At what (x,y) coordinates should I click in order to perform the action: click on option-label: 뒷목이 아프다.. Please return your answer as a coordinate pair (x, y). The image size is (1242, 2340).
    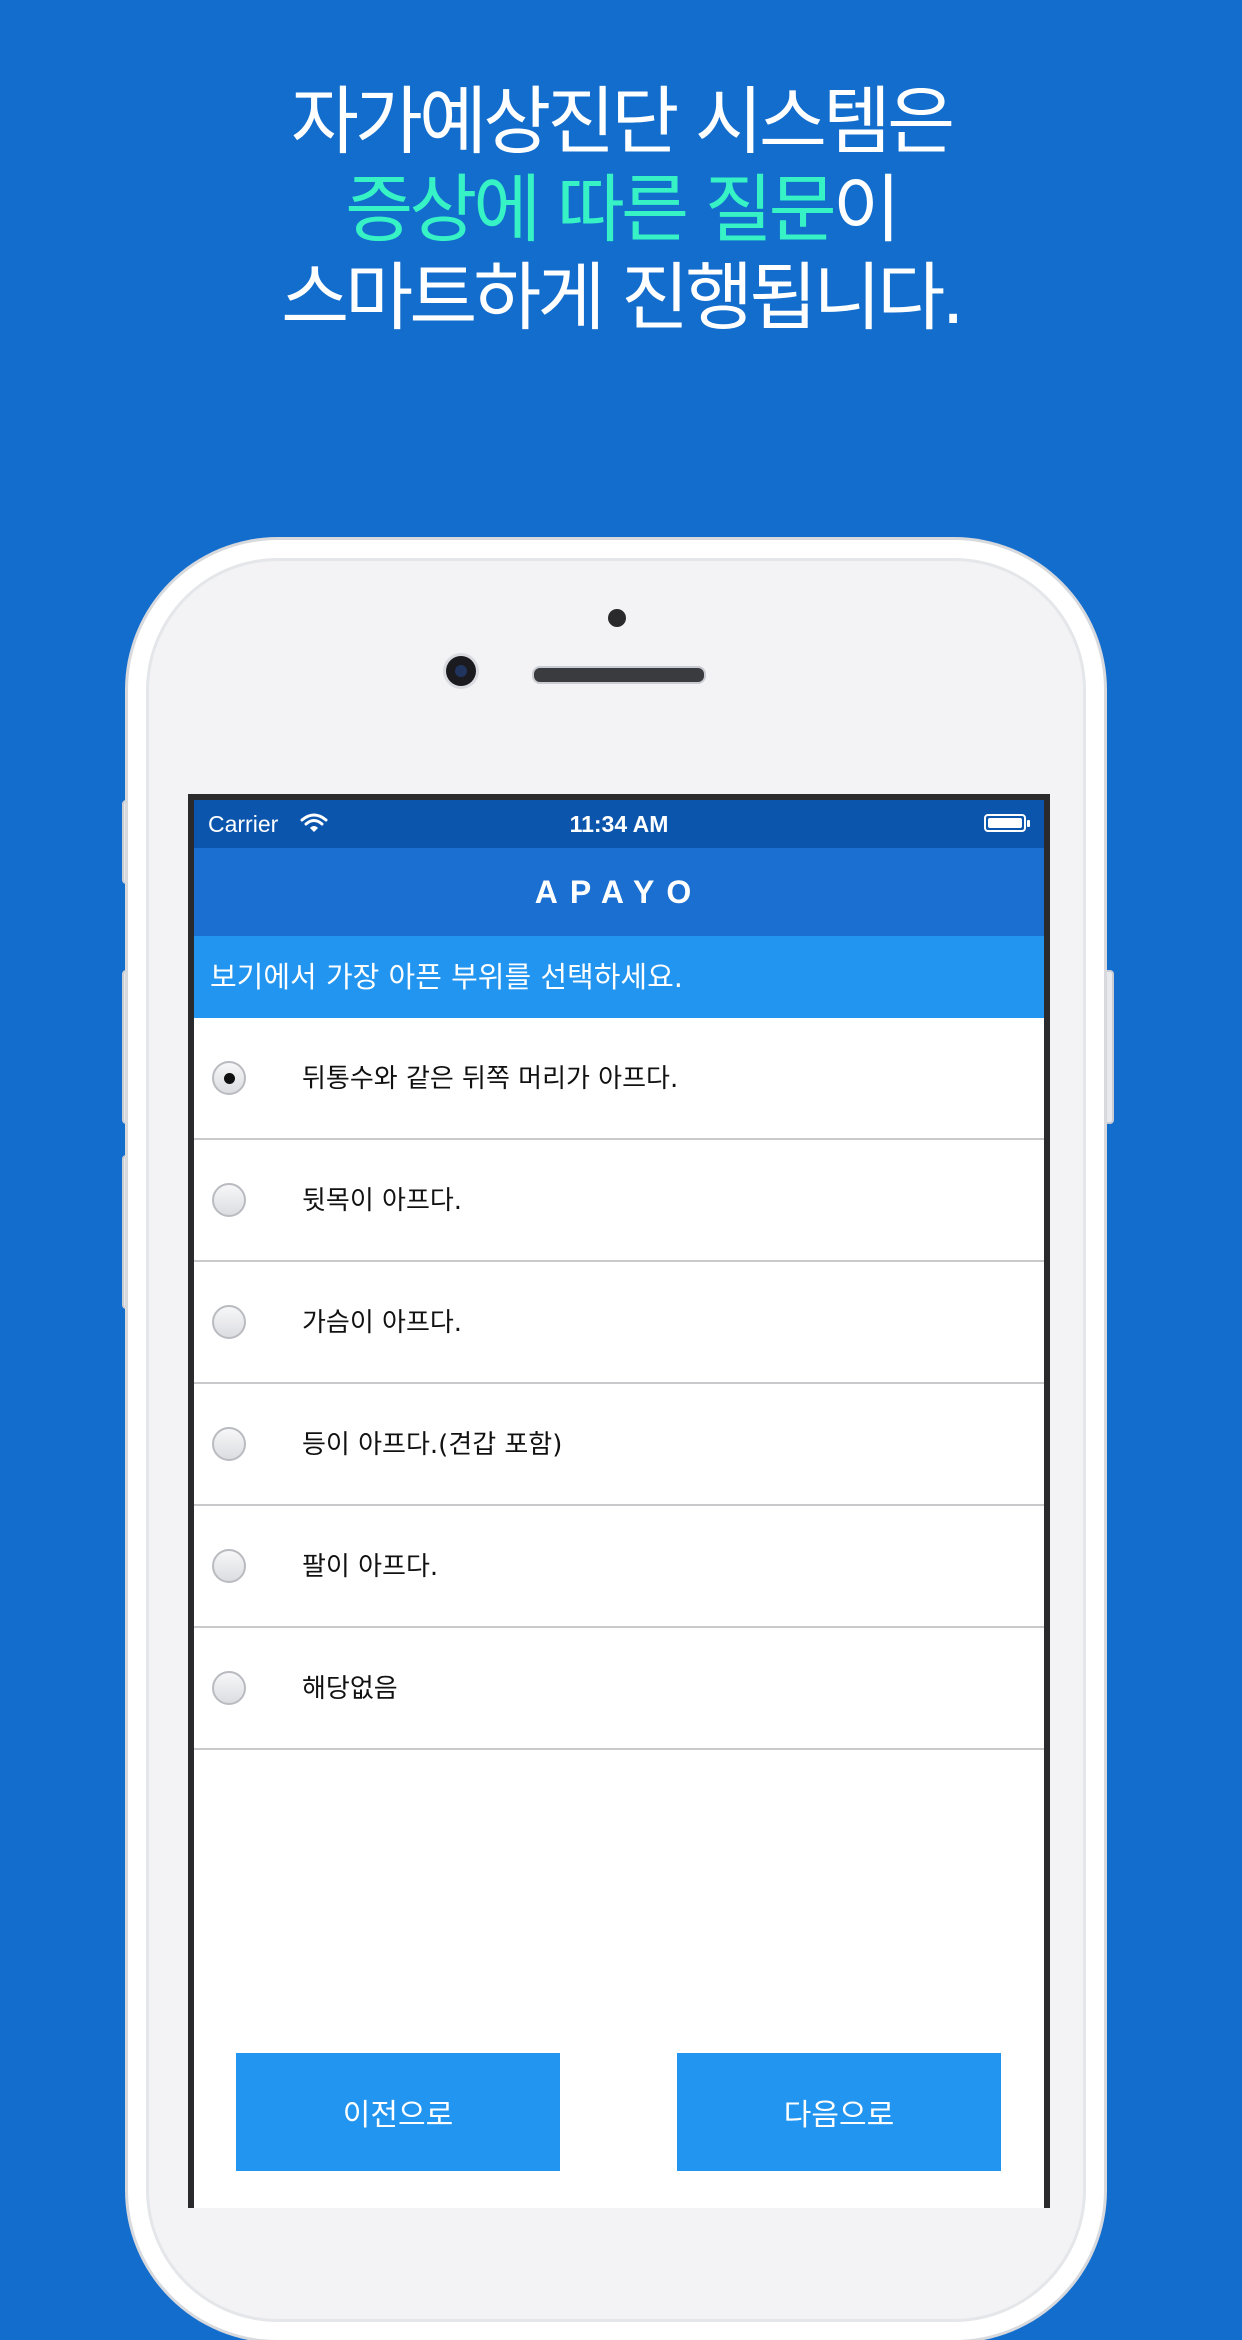
    Looking at the image, I should click on (382, 1201).